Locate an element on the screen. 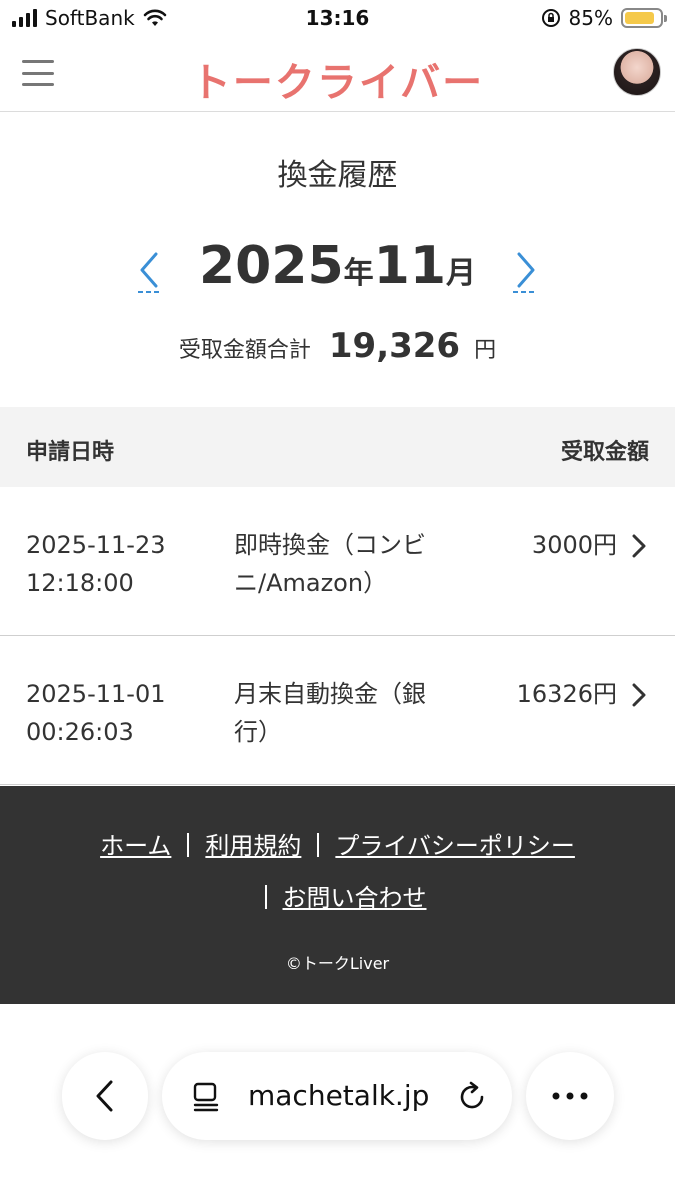 The width and height of the screenshot is (675, 1200). battery-icon is located at coordinates (644, 18).